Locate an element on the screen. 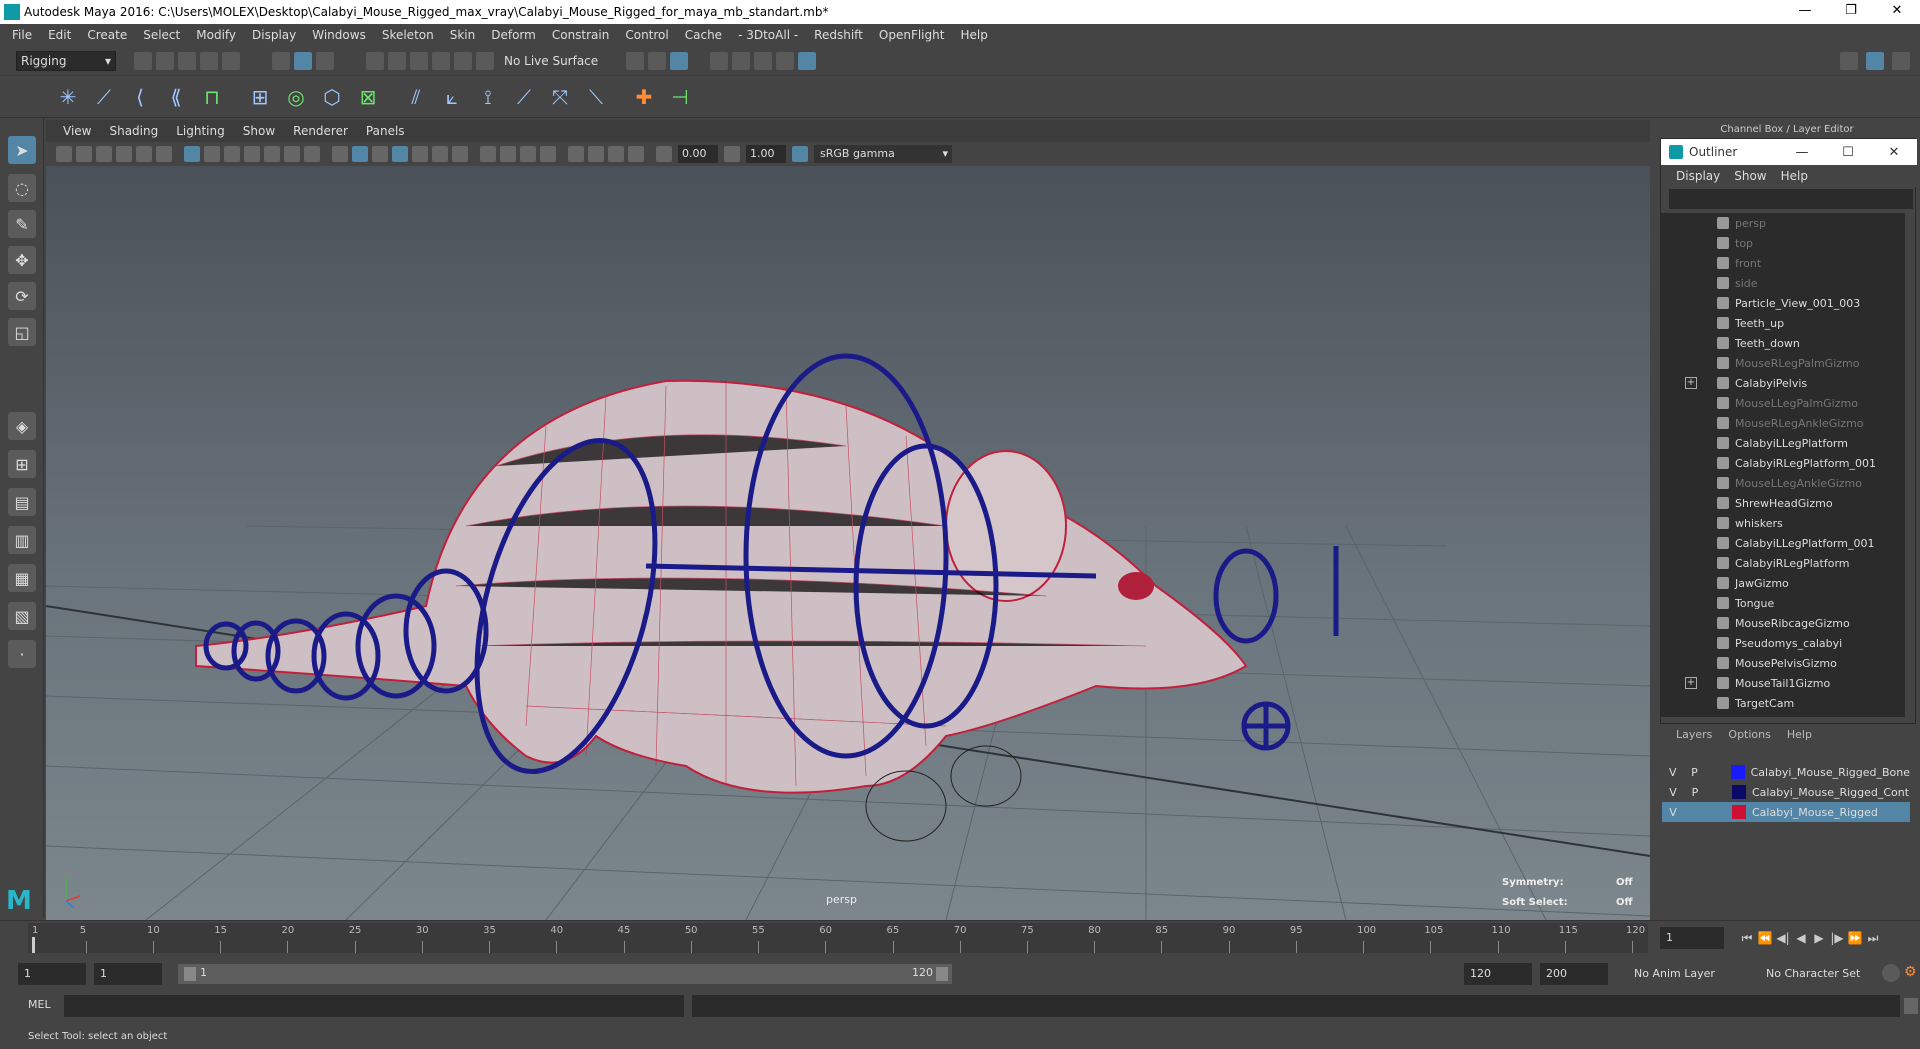 Image resolution: width=1920 pixels, height=1049 pixels. script-editor-icon is located at coordinates (1911, 1006).